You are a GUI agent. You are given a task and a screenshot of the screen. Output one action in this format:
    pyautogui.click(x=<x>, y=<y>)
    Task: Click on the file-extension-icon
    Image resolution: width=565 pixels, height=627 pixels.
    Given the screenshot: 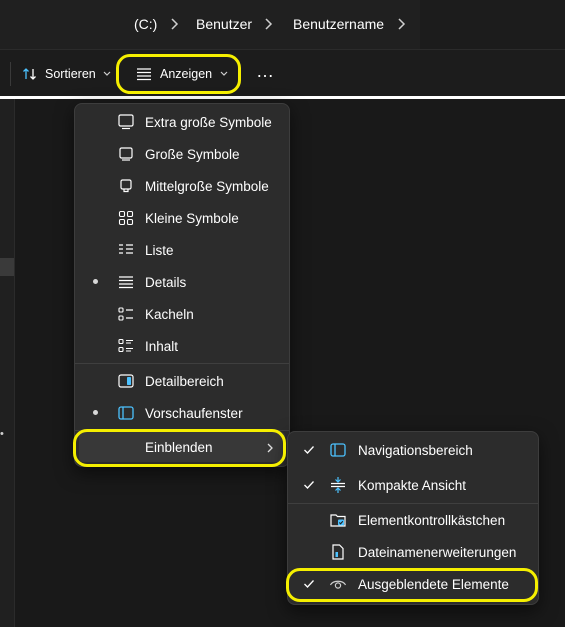 What is the action you would take?
    pyautogui.click(x=338, y=552)
    